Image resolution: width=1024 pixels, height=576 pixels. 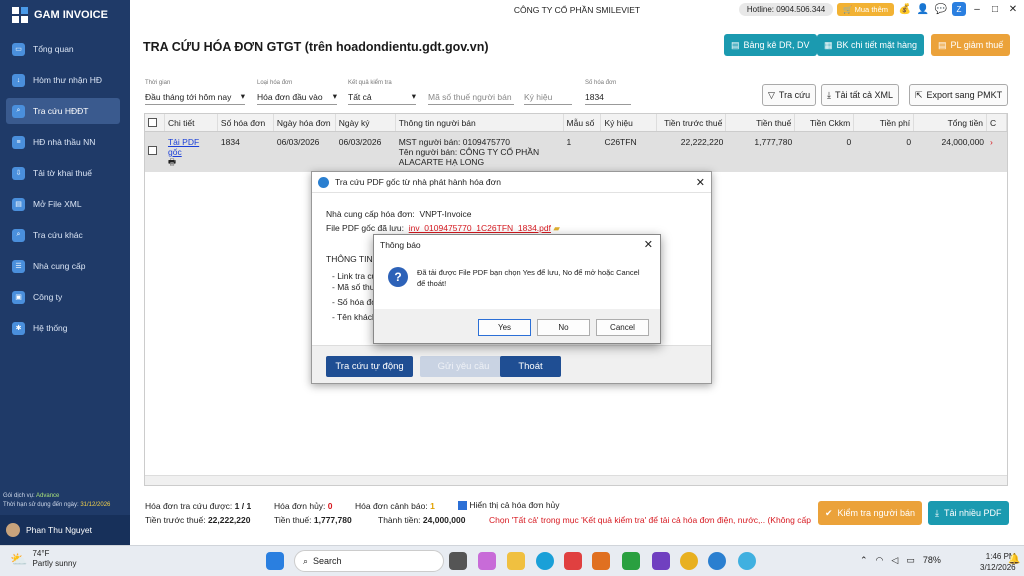 What do you see at coordinates (959, 9) in the screenshot?
I see `zalo-icon: Z` at bounding box center [959, 9].